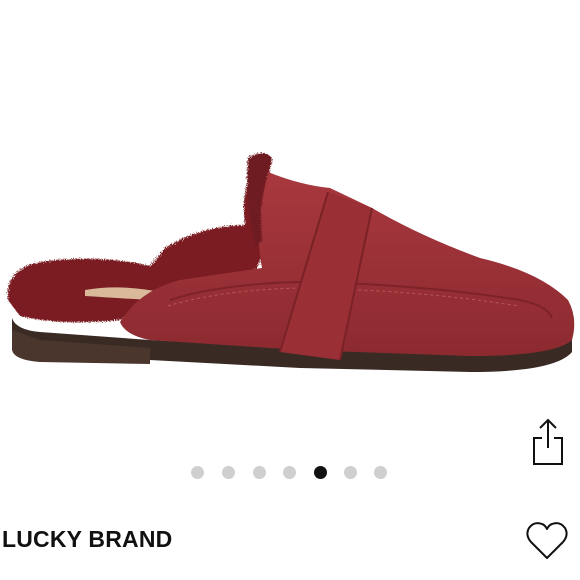 Image resolution: width=580 pixels, height=580 pixels. What do you see at coordinates (87, 539) in the screenshot?
I see `brand-name: LUCKY BRAND` at bounding box center [87, 539].